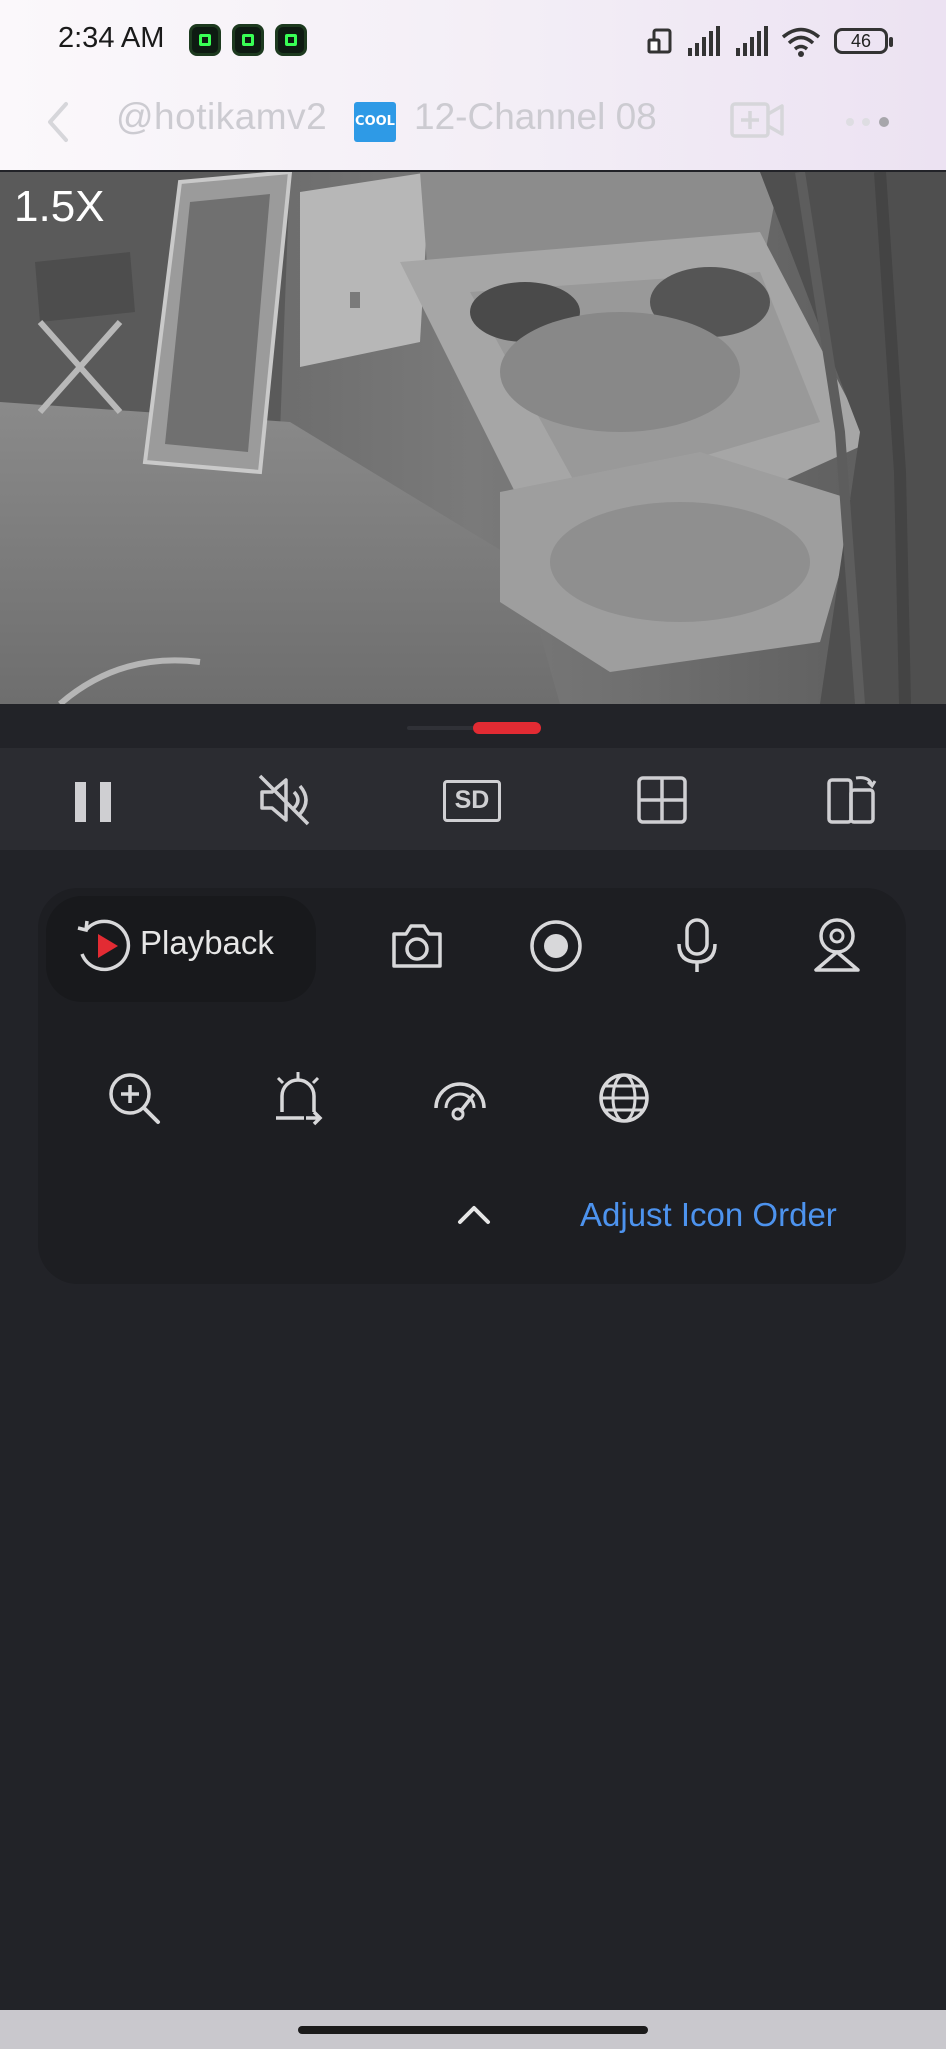 The width and height of the screenshot is (946, 2049). Describe the element at coordinates (852, 800) in the screenshot. I see `screen-switch-icon` at that location.